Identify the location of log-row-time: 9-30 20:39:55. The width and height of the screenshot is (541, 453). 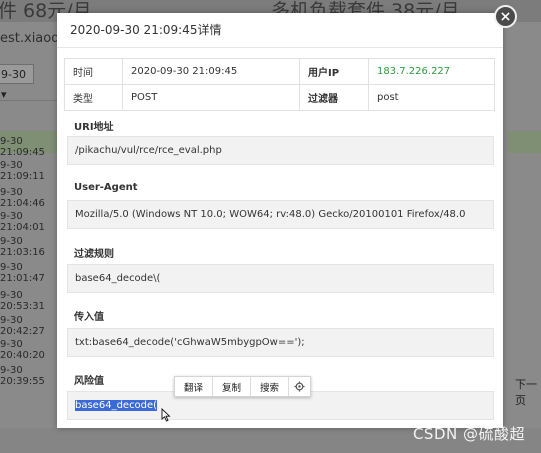
(31, 376).